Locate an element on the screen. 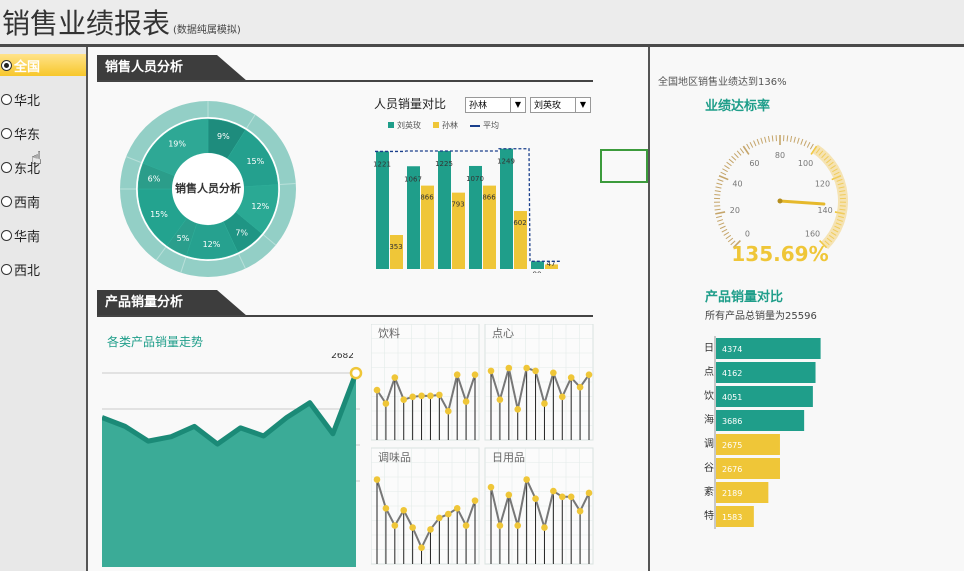 The height and width of the screenshot is (571, 964). donut-slice-label: 5% is located at coordinates (183, 238).